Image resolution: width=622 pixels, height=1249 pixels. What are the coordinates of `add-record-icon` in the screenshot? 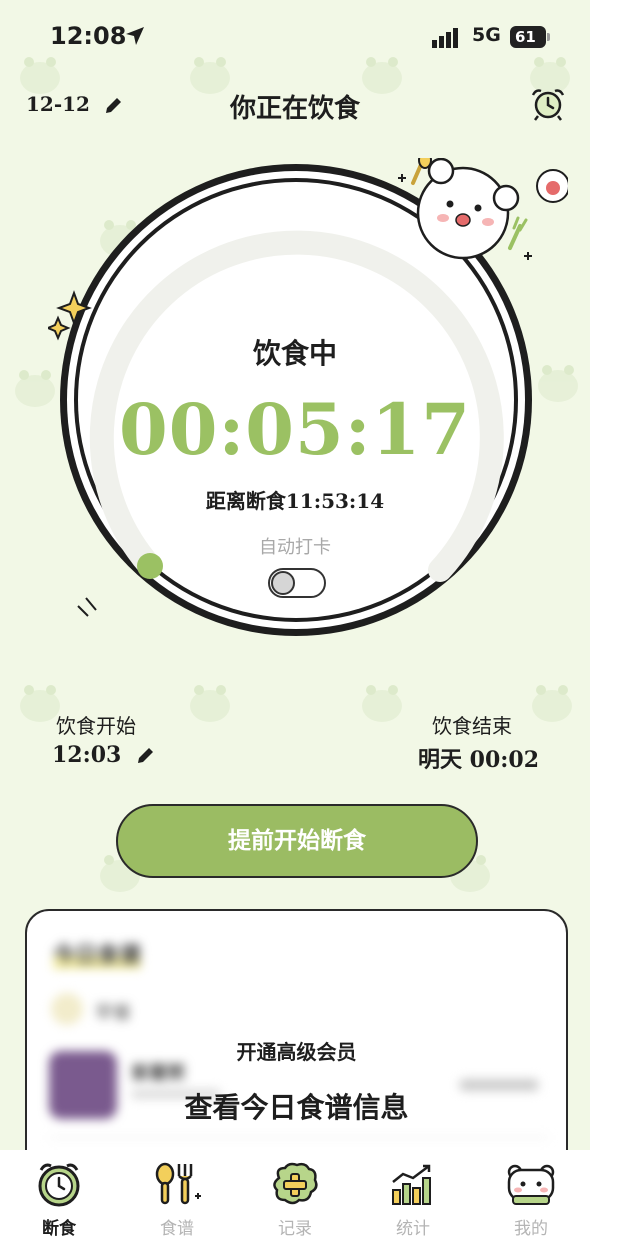 It's located at (295, 1183).